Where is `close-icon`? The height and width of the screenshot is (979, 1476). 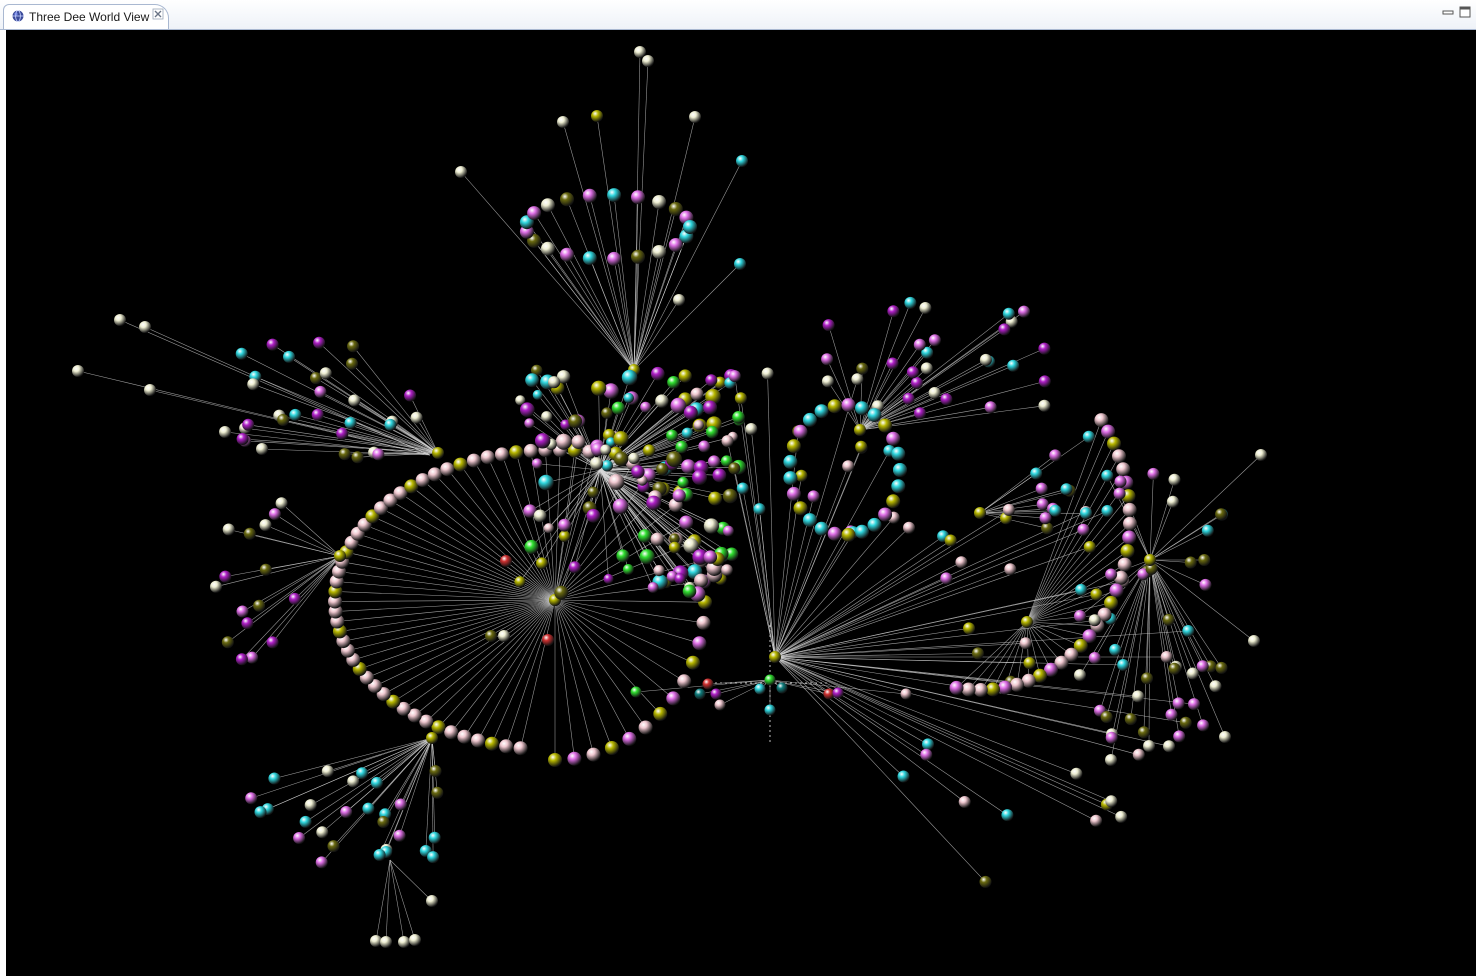 close-icon is located at coordinates (158, 14).